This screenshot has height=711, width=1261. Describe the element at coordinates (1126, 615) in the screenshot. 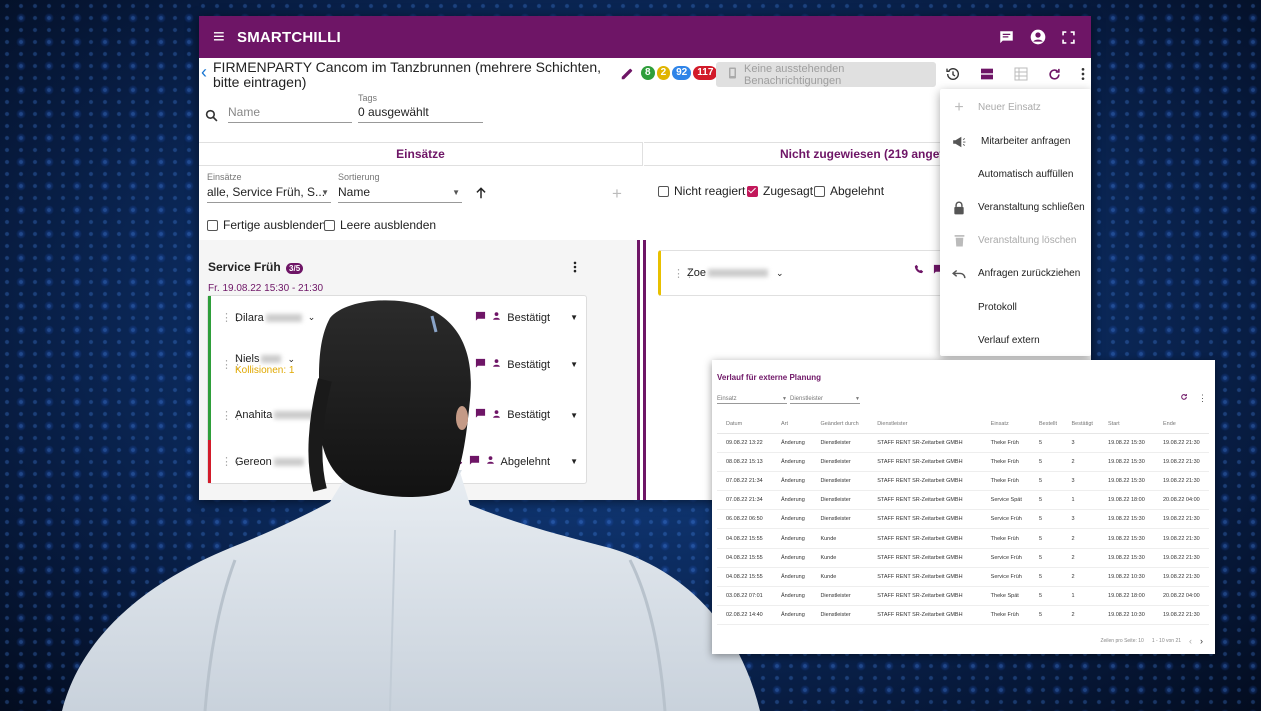

I see `table-cell: 19.08.22 10:30` at that location.